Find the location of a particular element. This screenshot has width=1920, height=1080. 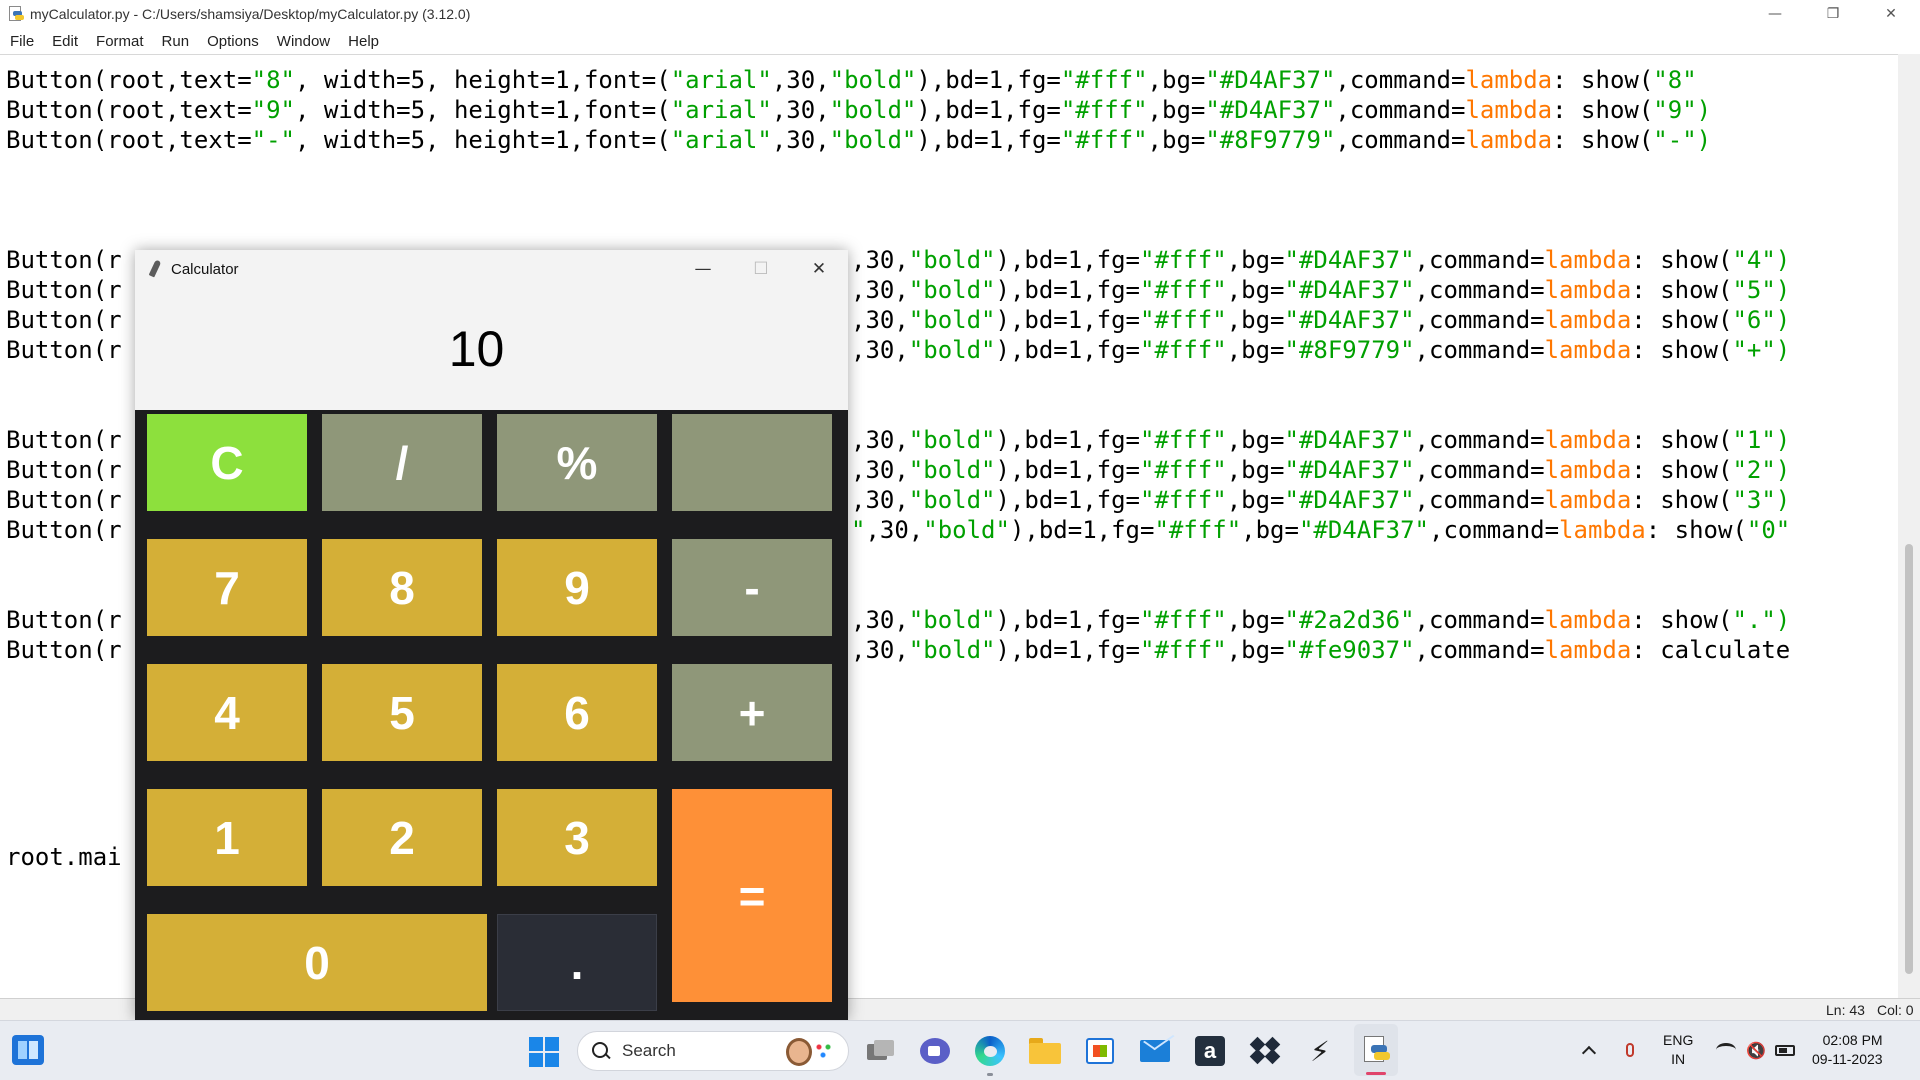

menu-help: Help is located at coordinates (363, 41).